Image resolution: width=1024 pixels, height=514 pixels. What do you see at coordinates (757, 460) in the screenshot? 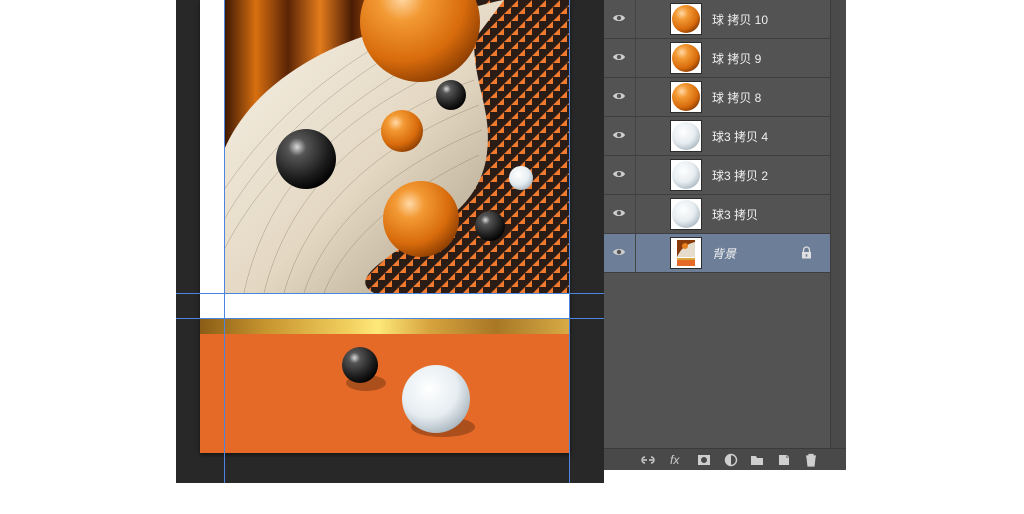
I see `new-group-icon` at bounding box center [757, 460].